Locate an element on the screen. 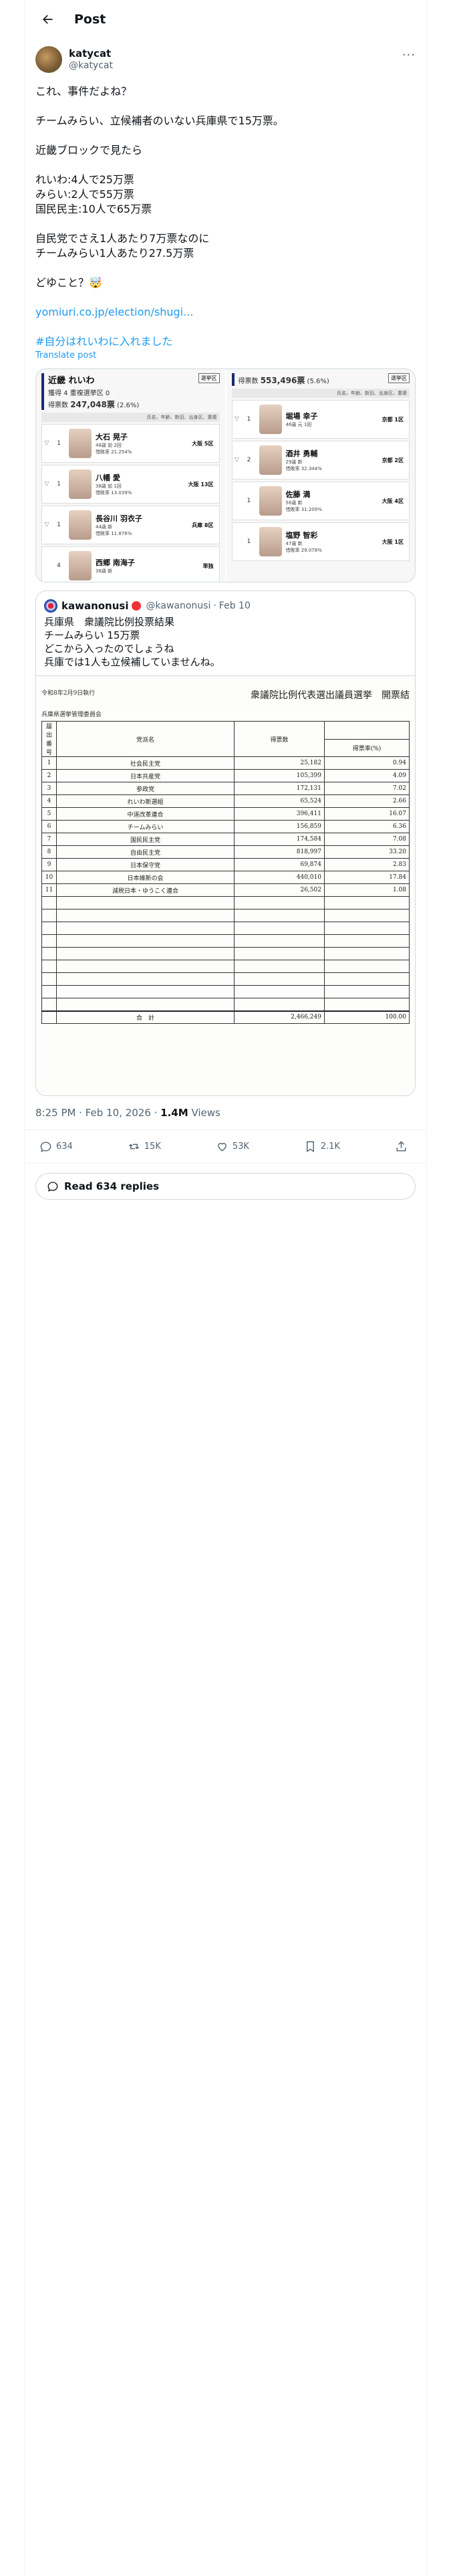 The image size is (451, 2576). table-row: 9 日本保守党 69,874 2.83 is located at coordinates (225, 864).